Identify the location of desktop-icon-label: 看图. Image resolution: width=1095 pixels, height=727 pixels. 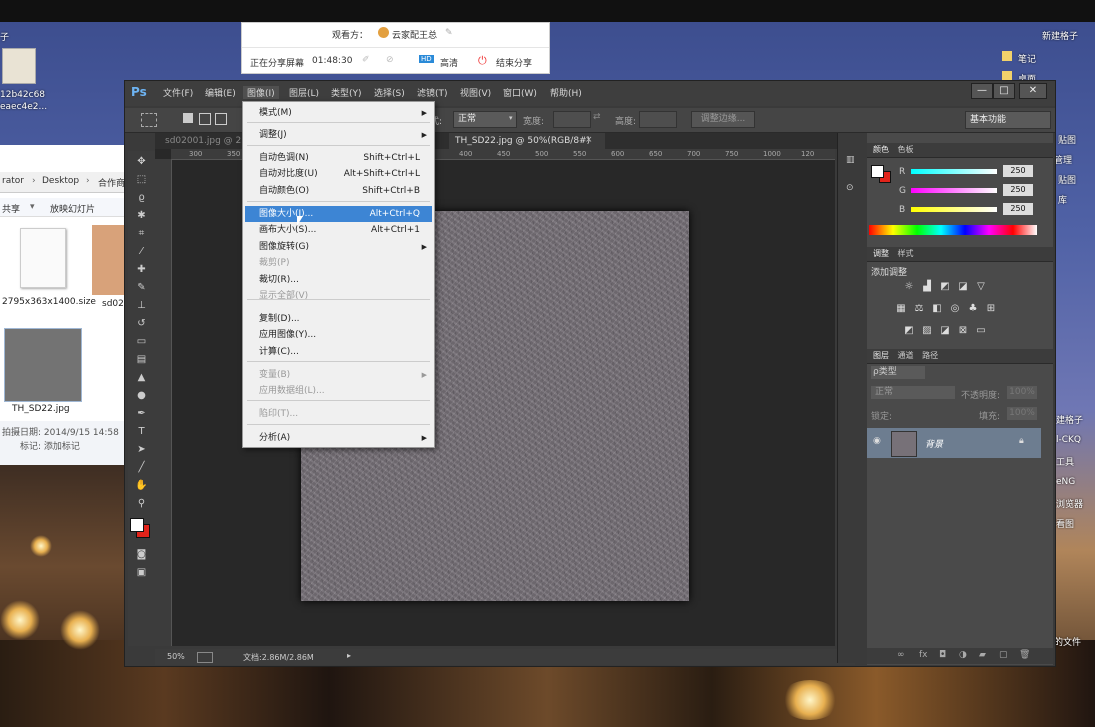
(1065, 523).